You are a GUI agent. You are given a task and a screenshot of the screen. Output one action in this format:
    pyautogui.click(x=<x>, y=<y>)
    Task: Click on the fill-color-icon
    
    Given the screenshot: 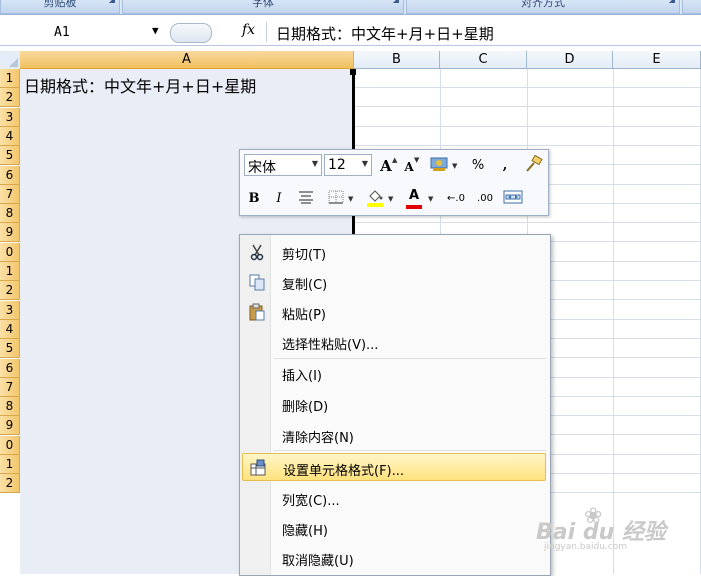 What is the action you would take?
    pyautogui.click(x=375, y=198)
    